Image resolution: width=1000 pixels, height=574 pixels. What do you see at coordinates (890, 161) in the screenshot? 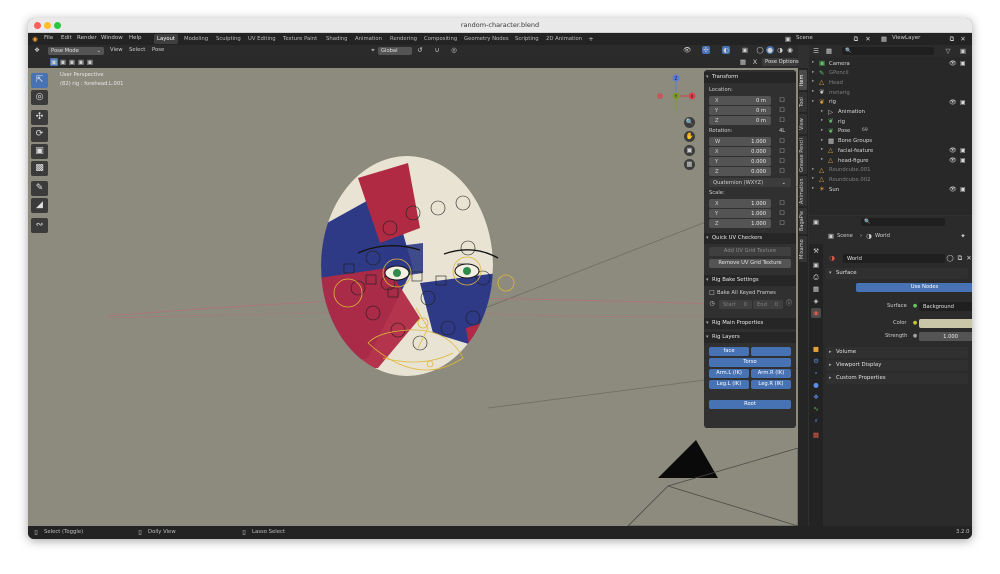
I see `outliner-row: ▸ △ head-figure 👁 ▣` at bounding box center [890, 161].